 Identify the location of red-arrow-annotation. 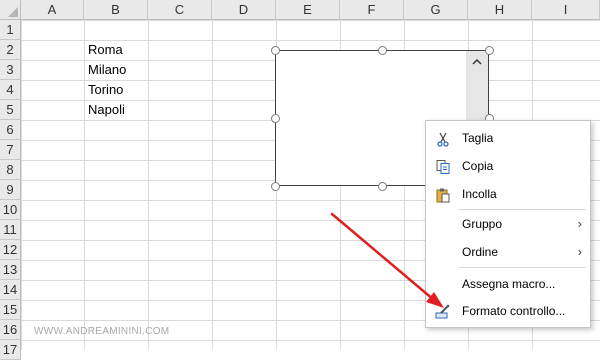
(387, 260).